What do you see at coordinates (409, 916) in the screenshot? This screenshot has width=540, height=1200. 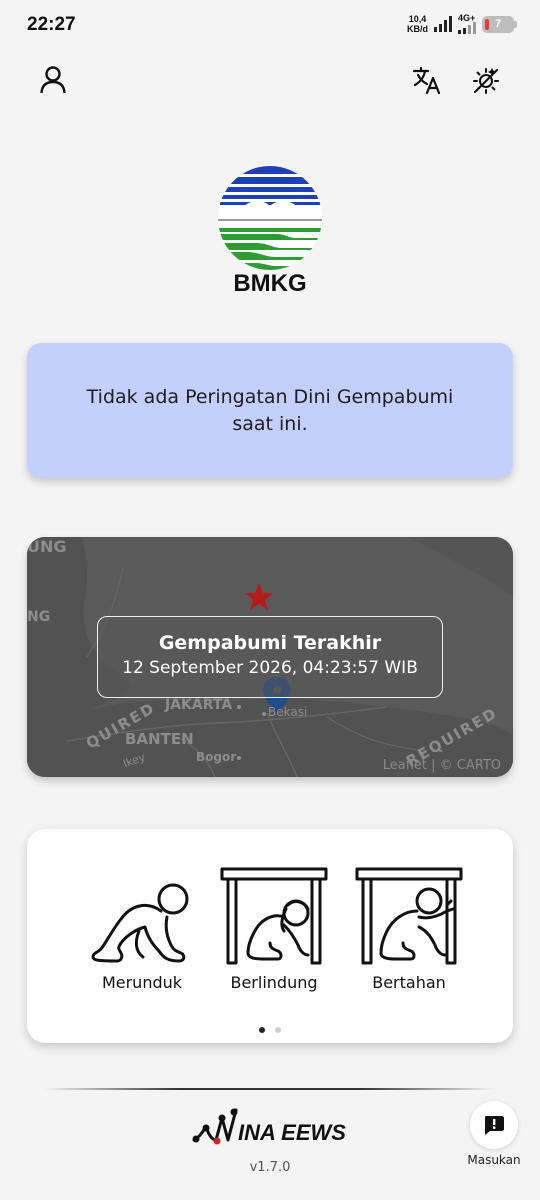 I see `hold-on-pose-icon` at bounding box center [409, 916].